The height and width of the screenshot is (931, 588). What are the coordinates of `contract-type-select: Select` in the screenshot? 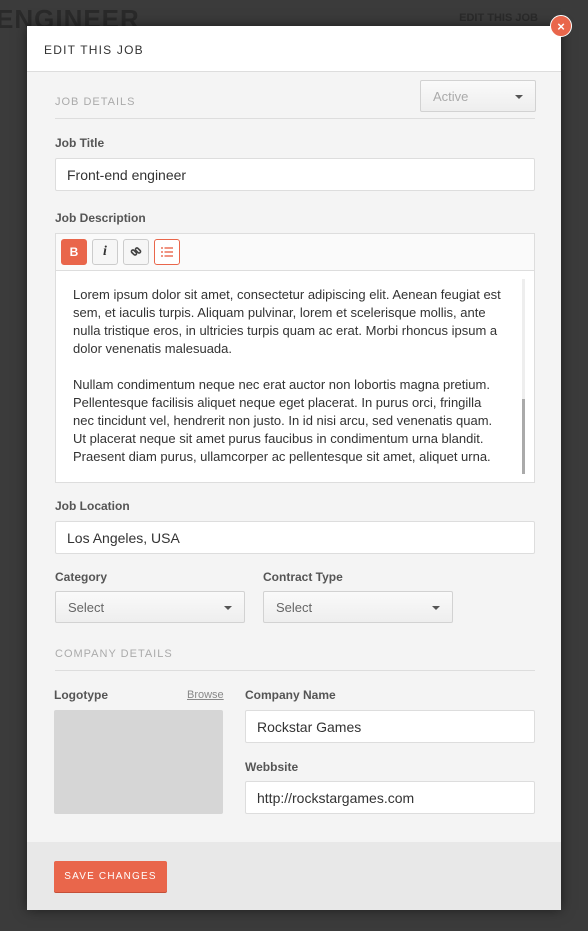 It's located at (358, 607).